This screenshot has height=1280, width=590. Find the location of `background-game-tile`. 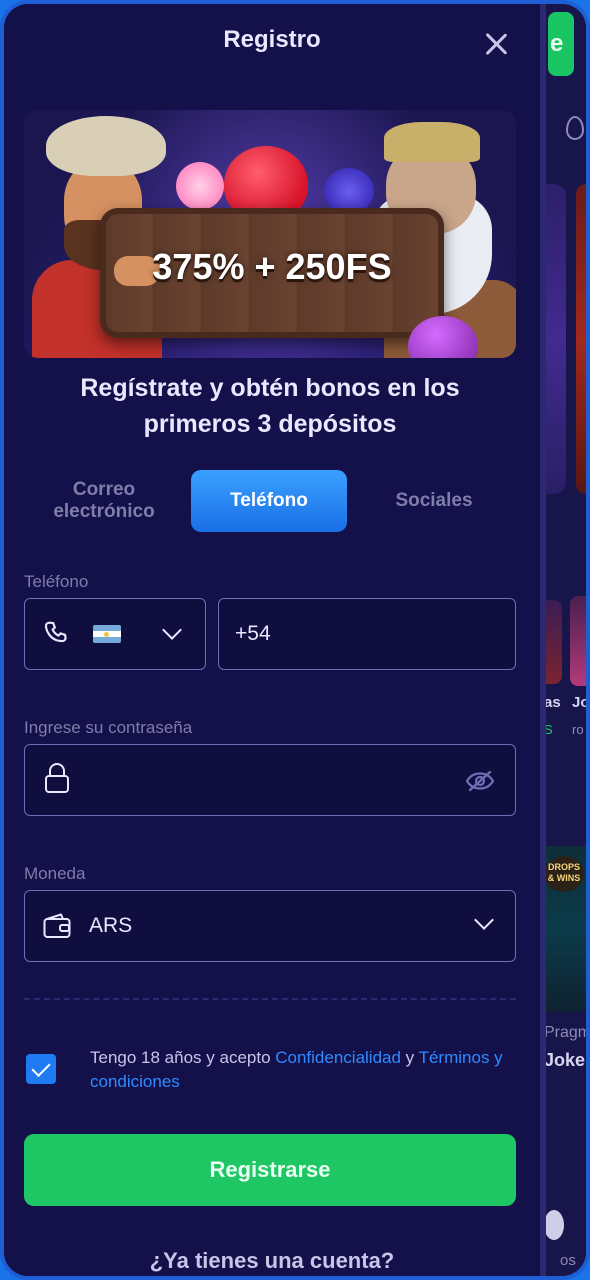

background-game-tile is located at coordinates (578, 641).